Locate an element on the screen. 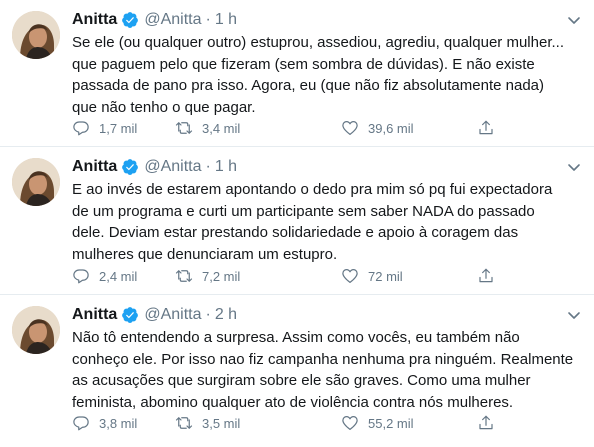 Image resolution: width=594 pixels, height=447 pixels. reply-count: 2,4 mil is located at coordinates (118, 276).